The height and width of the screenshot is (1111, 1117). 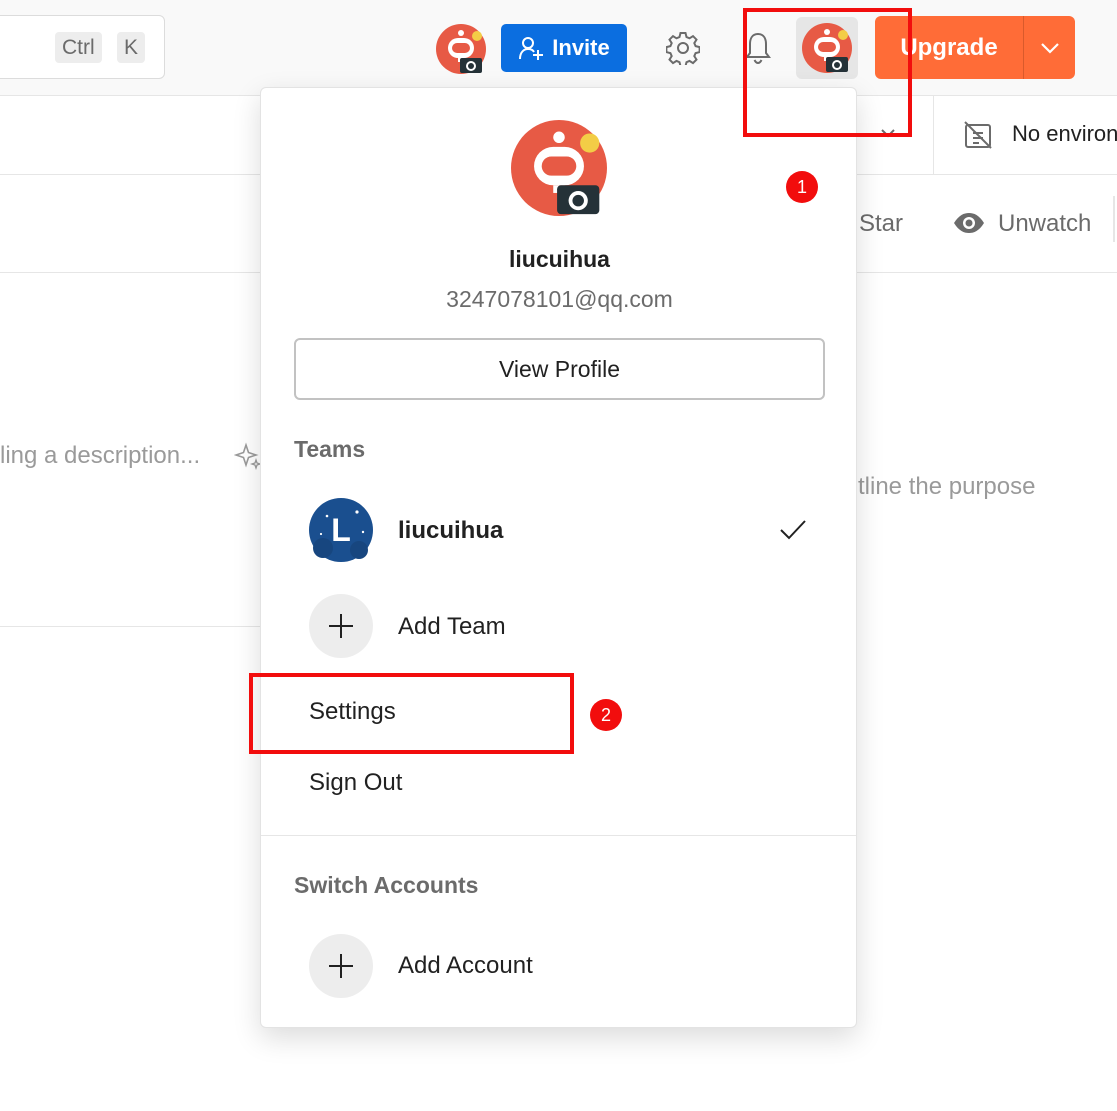 I want to click on upgrade-options-button, so click(x=1049, y=47).